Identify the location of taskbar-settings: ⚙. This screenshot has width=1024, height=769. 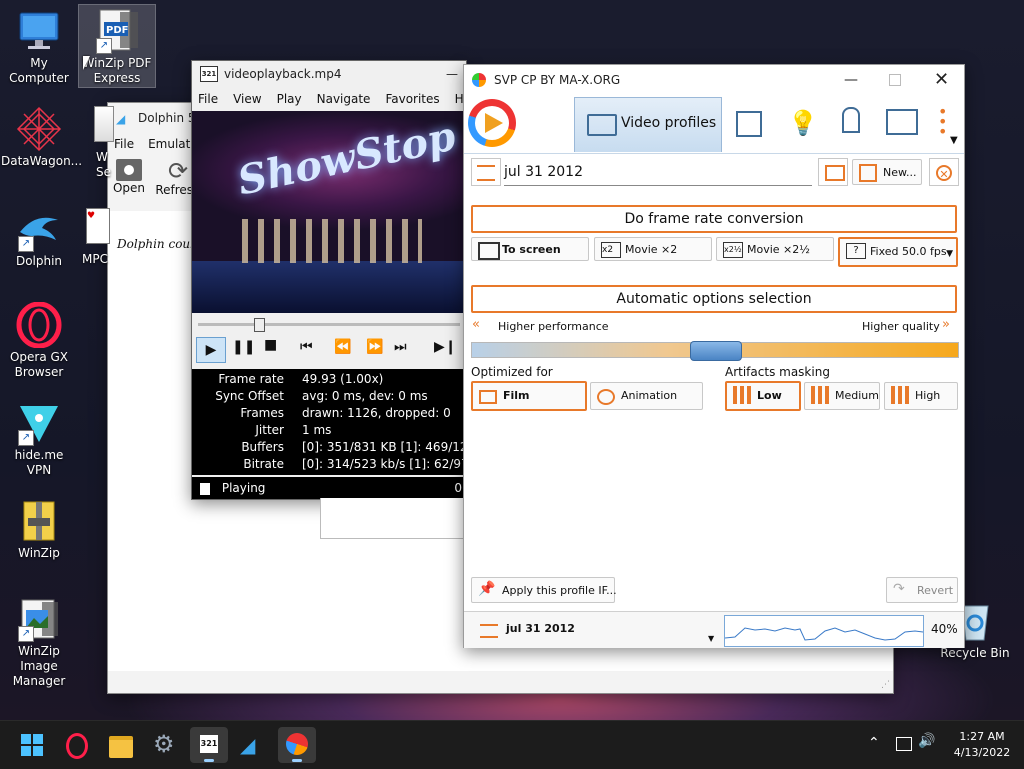
(165, 745).